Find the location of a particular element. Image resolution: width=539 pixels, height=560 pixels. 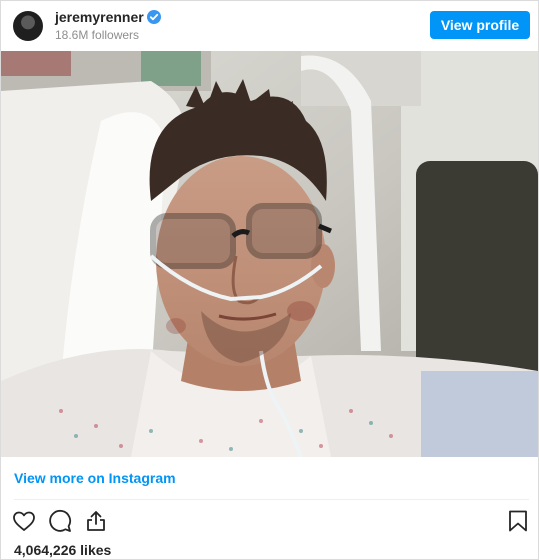

username: jeremyrenner is located at coordinates (99, 17).